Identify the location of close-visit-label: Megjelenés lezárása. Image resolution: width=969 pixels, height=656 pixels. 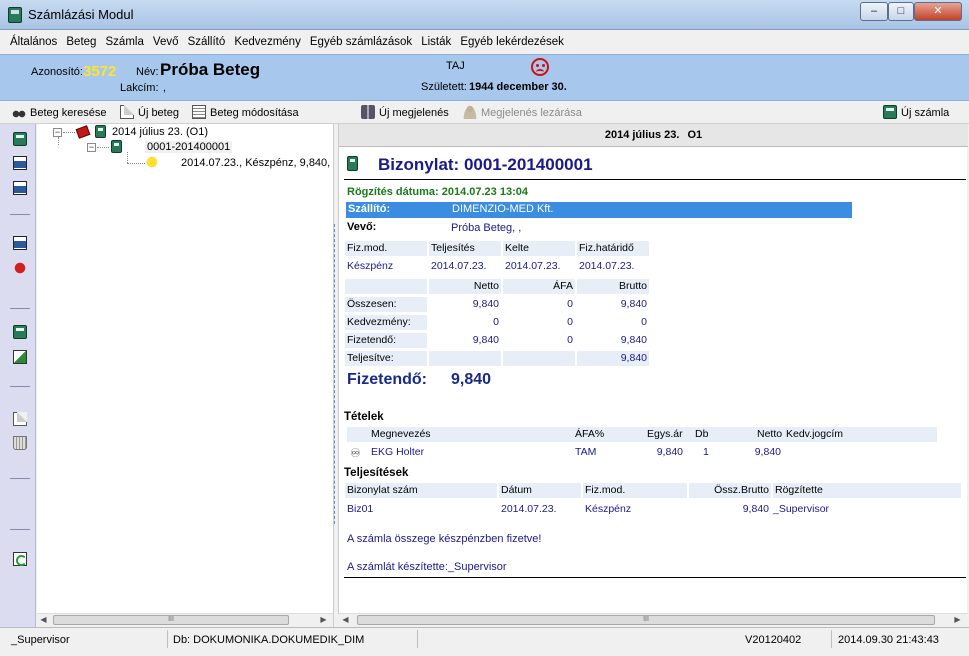
(531, 113).